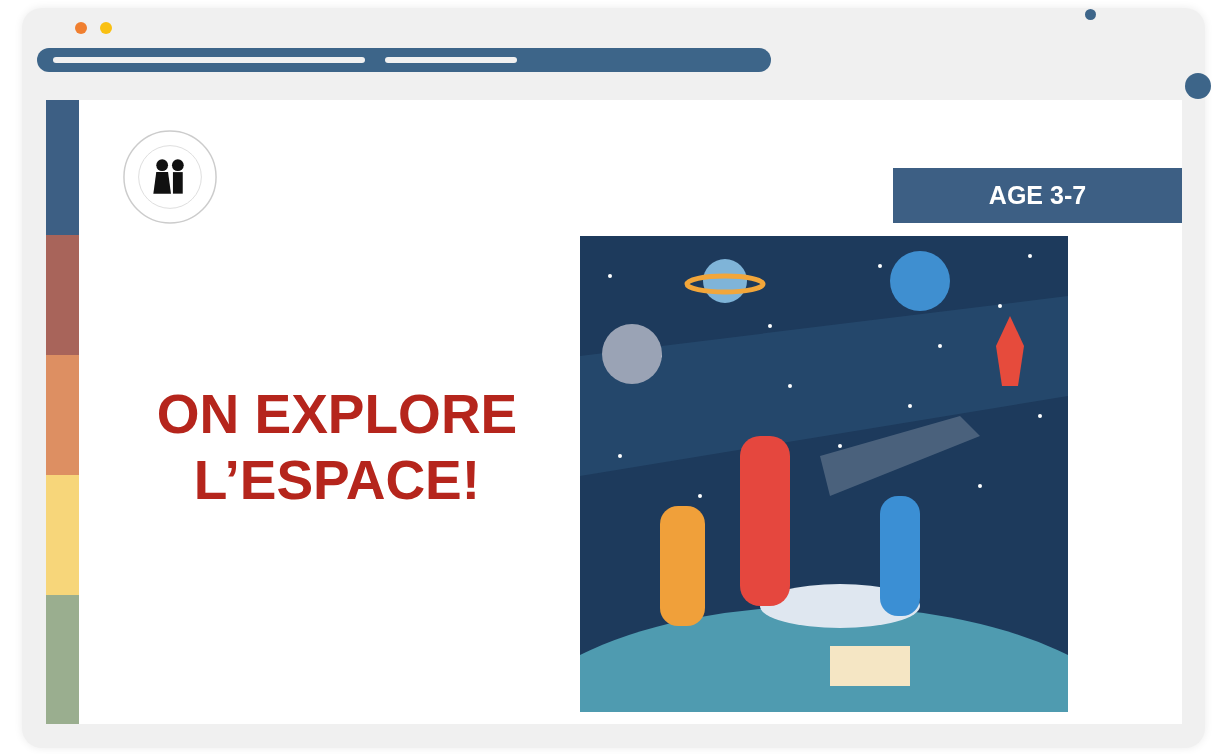  Describe the element at coordinates (170, 177) in the screenshot. I see `logo-icon` at that location.